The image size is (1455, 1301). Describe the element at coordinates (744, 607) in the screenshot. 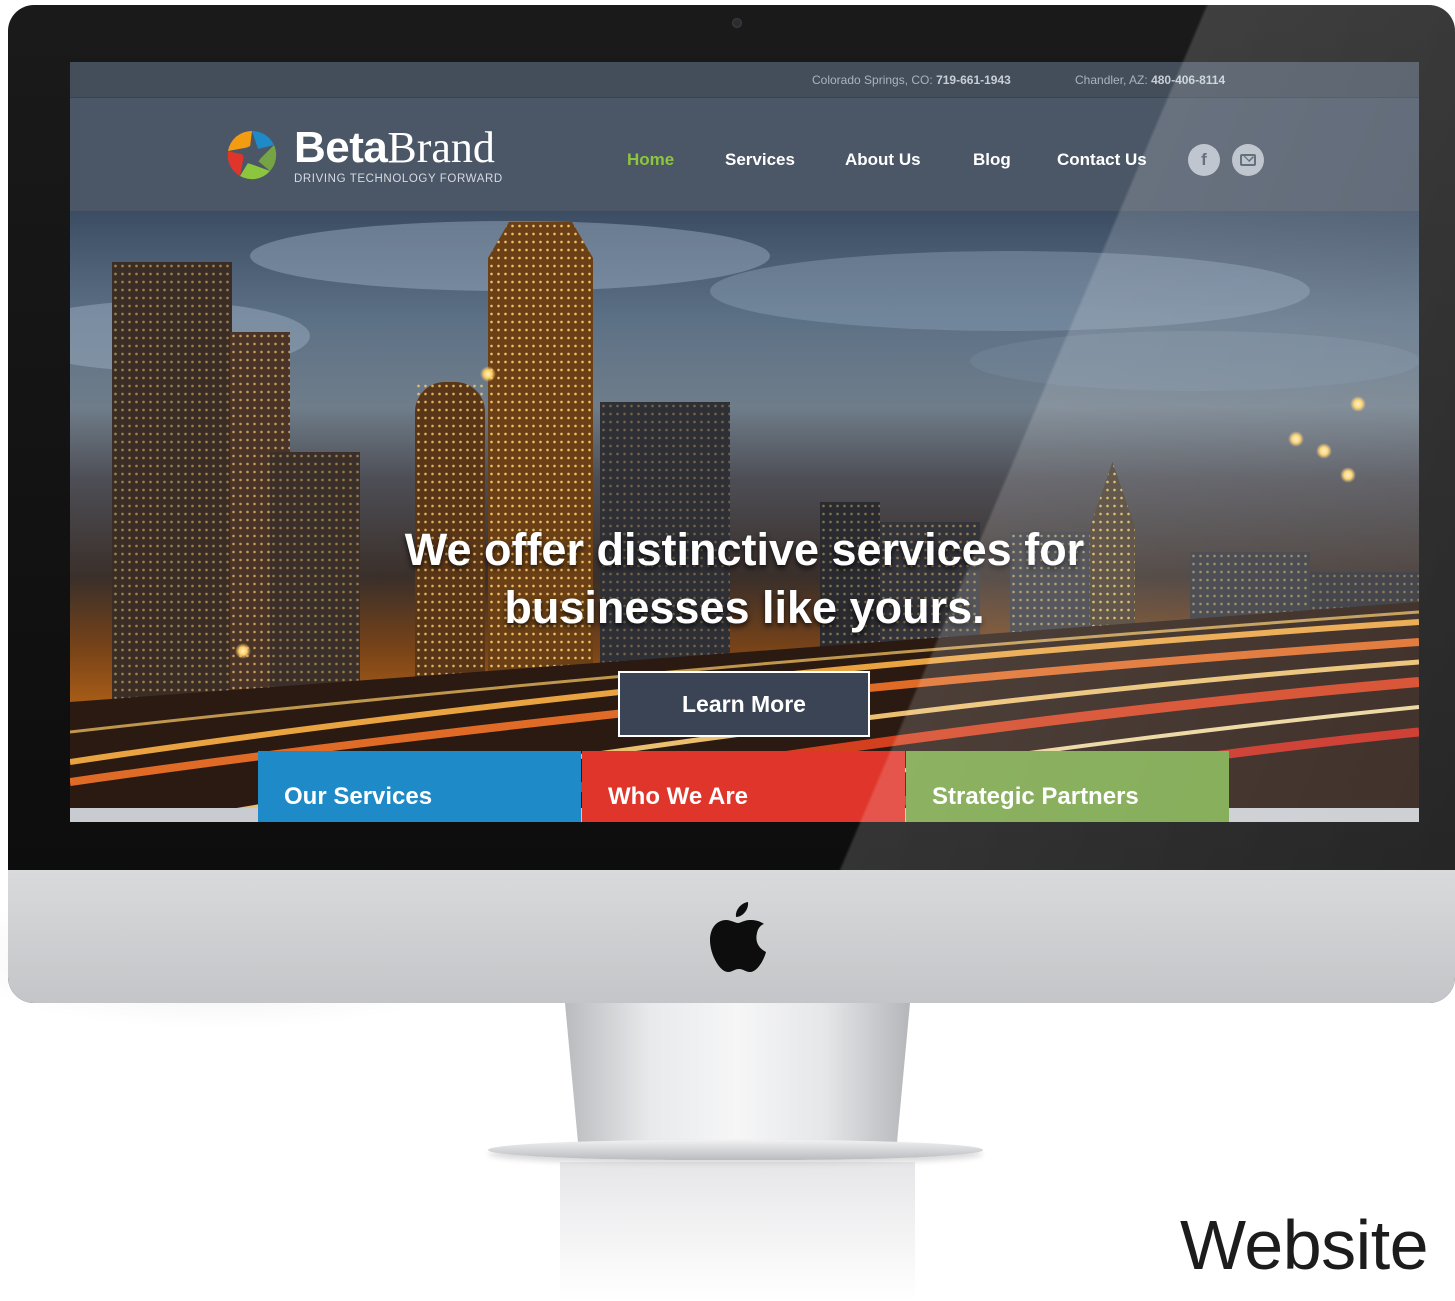

I see `hero-headline-line2: businesses like yours.` at that location.